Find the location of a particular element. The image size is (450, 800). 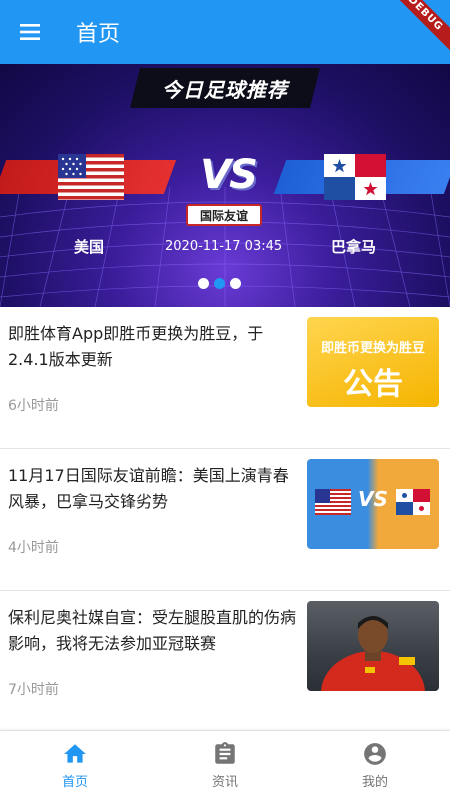

news-title: 保利尼奥社媒自宣：受左腿股直肌的伤病影响，我将无法参加亚冠联赛 is located at coordinates (152, 630).